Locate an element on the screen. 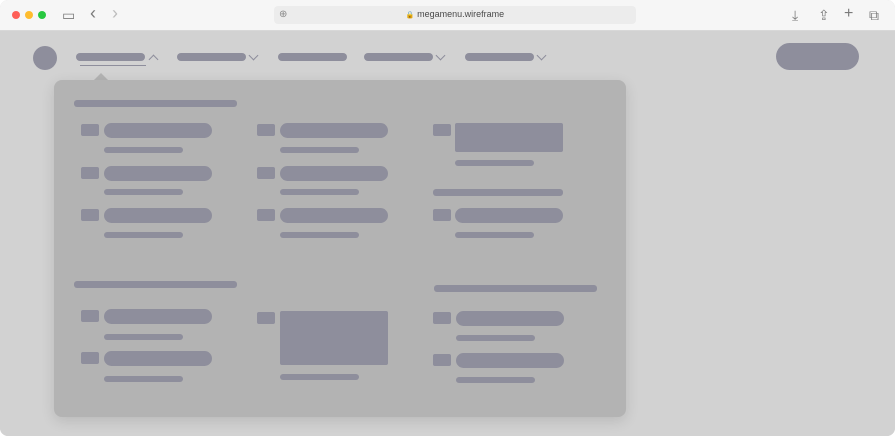 The height and width of the screenshot is (436, 895). address-bar: ⊕ 🔒 megamenu.wireframe is located at coordinates (455, 15).